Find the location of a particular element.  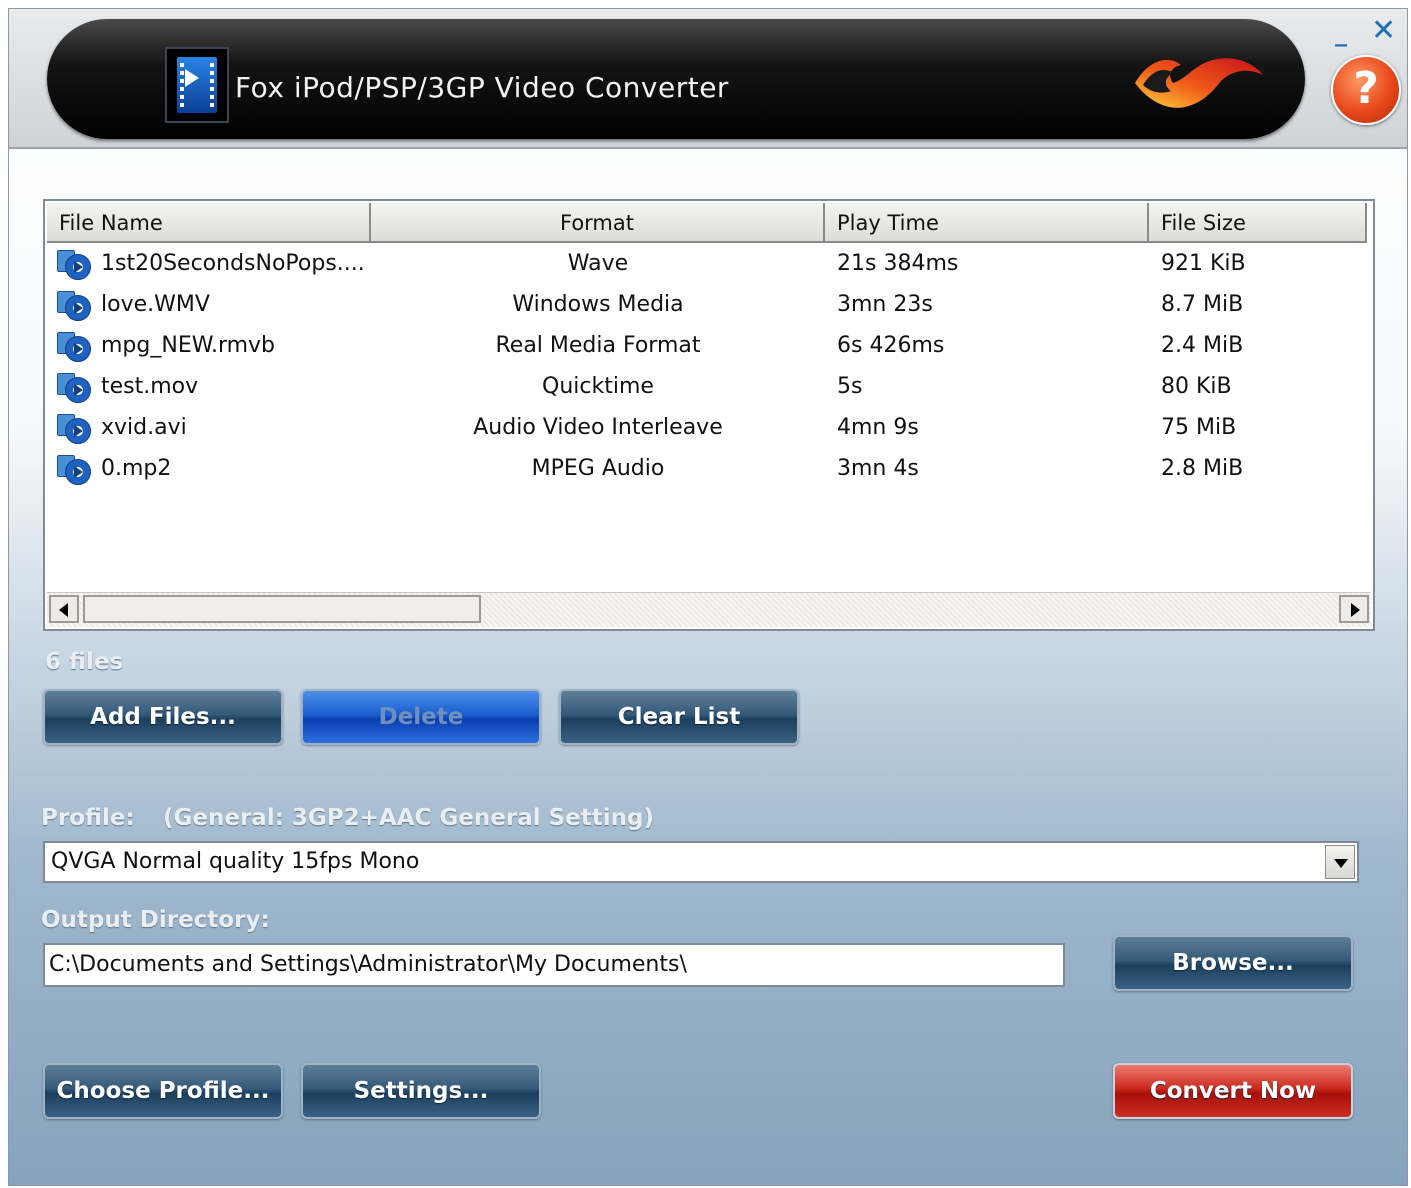

cell-file-name: xvid.avi is located at coordinates (144, 427).